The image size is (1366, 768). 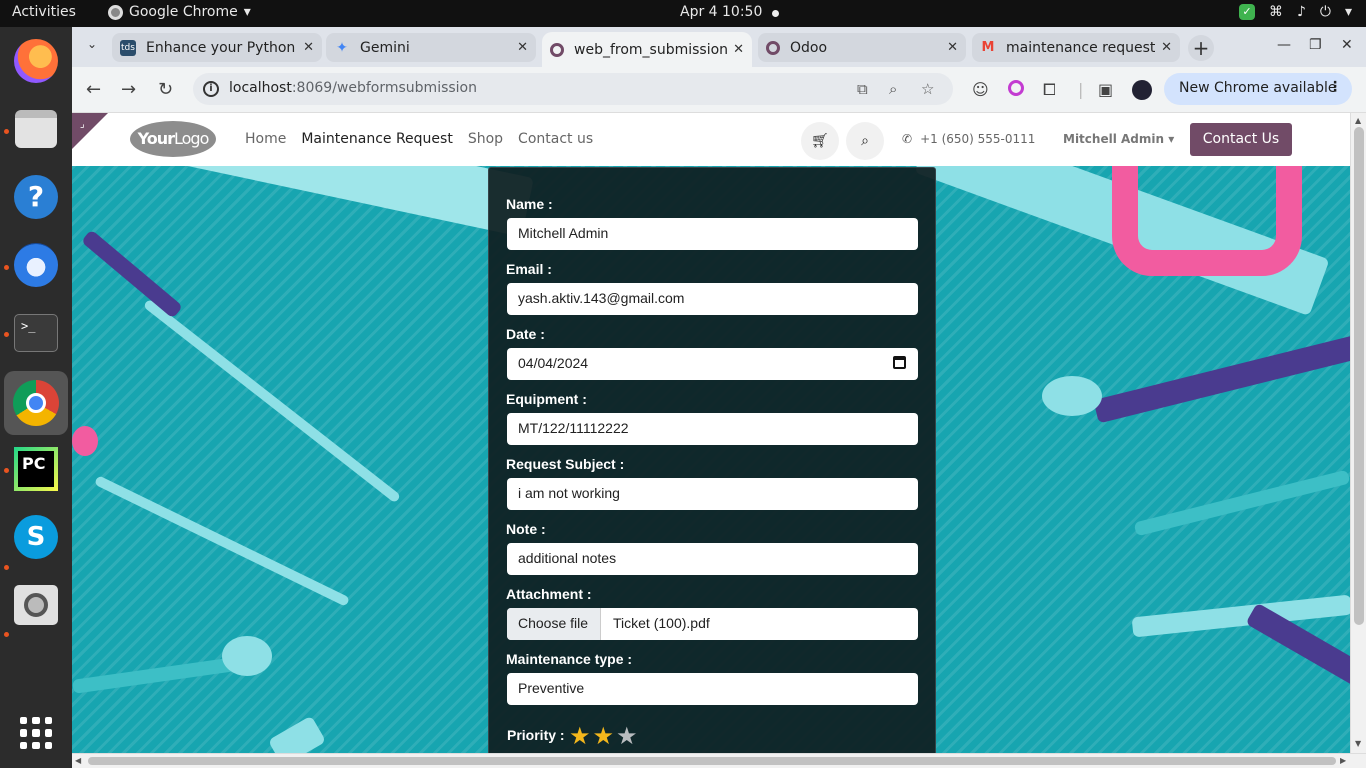 I want to click on priority-stars: ★★★, so click(x=604, y=736).